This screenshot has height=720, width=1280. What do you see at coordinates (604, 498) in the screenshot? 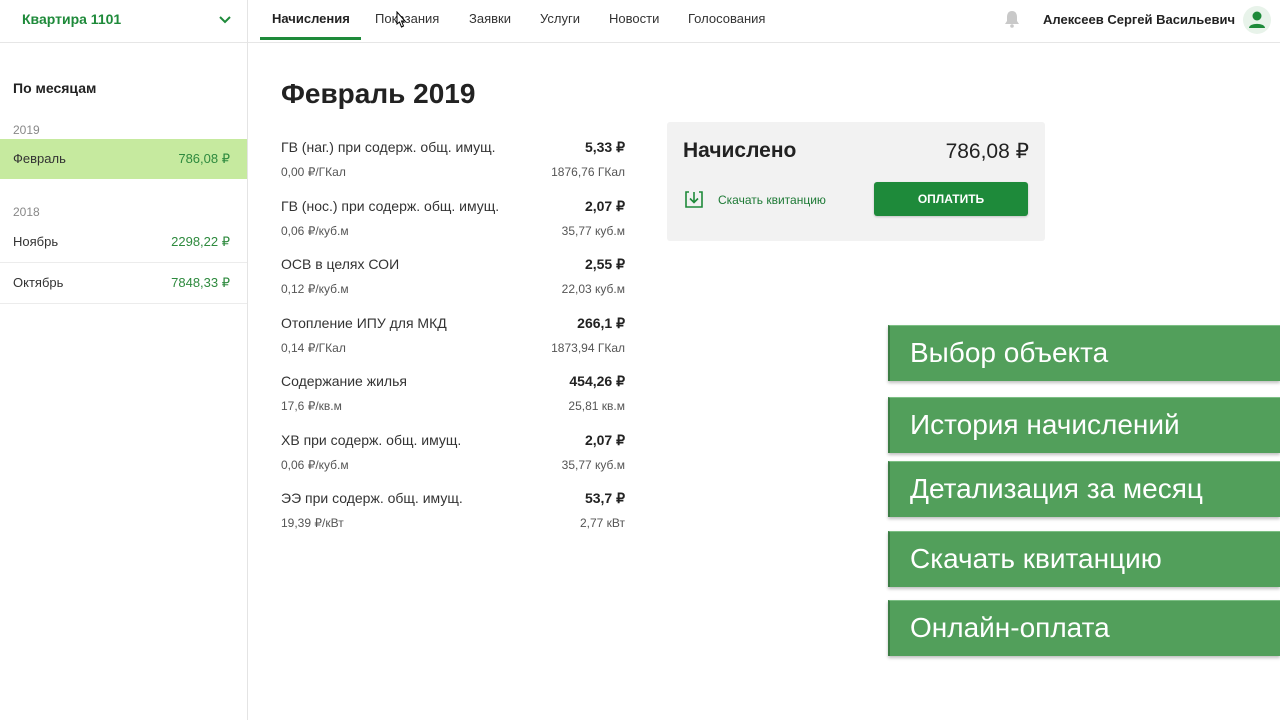
I see `charge-amount: 53,7 ₽` at bounding box center [604, 498].